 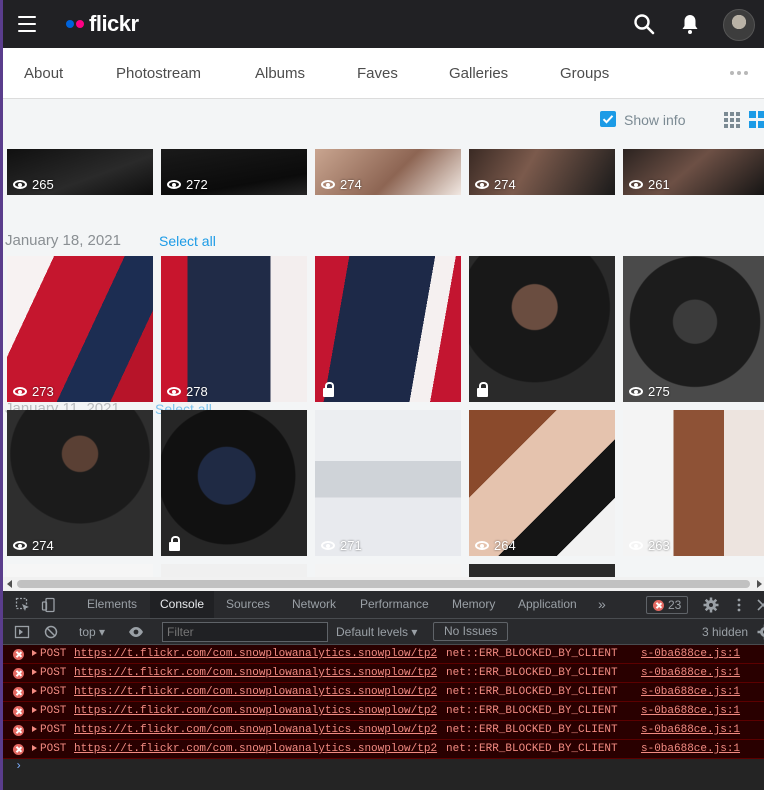 I want to click on scroll-right-arrow-icon, so click(x=759, y=584).